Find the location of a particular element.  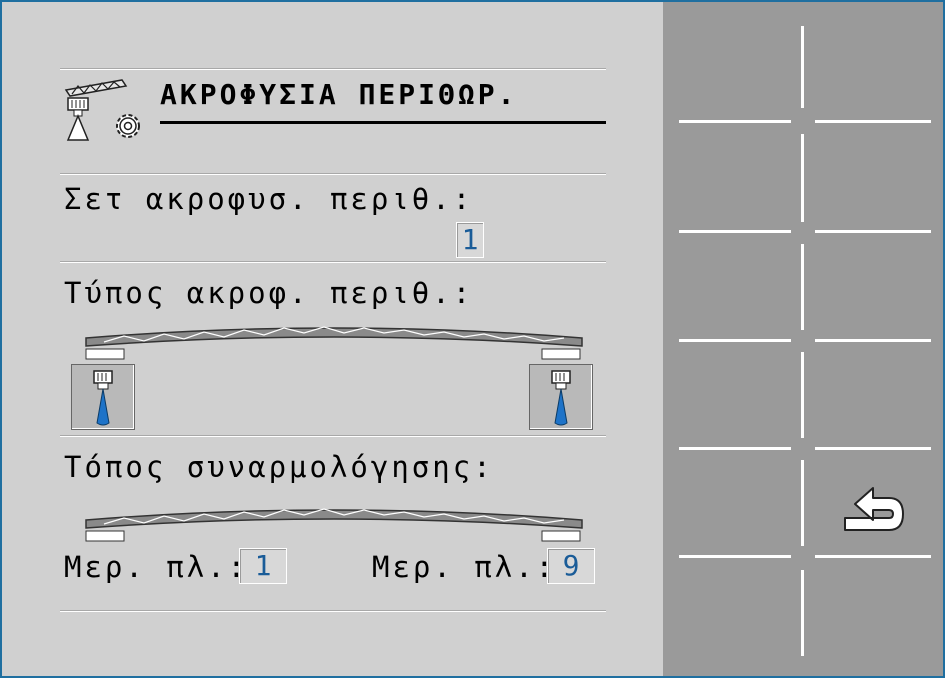

right-section-value: 9 is located at coordinates (571, 566).